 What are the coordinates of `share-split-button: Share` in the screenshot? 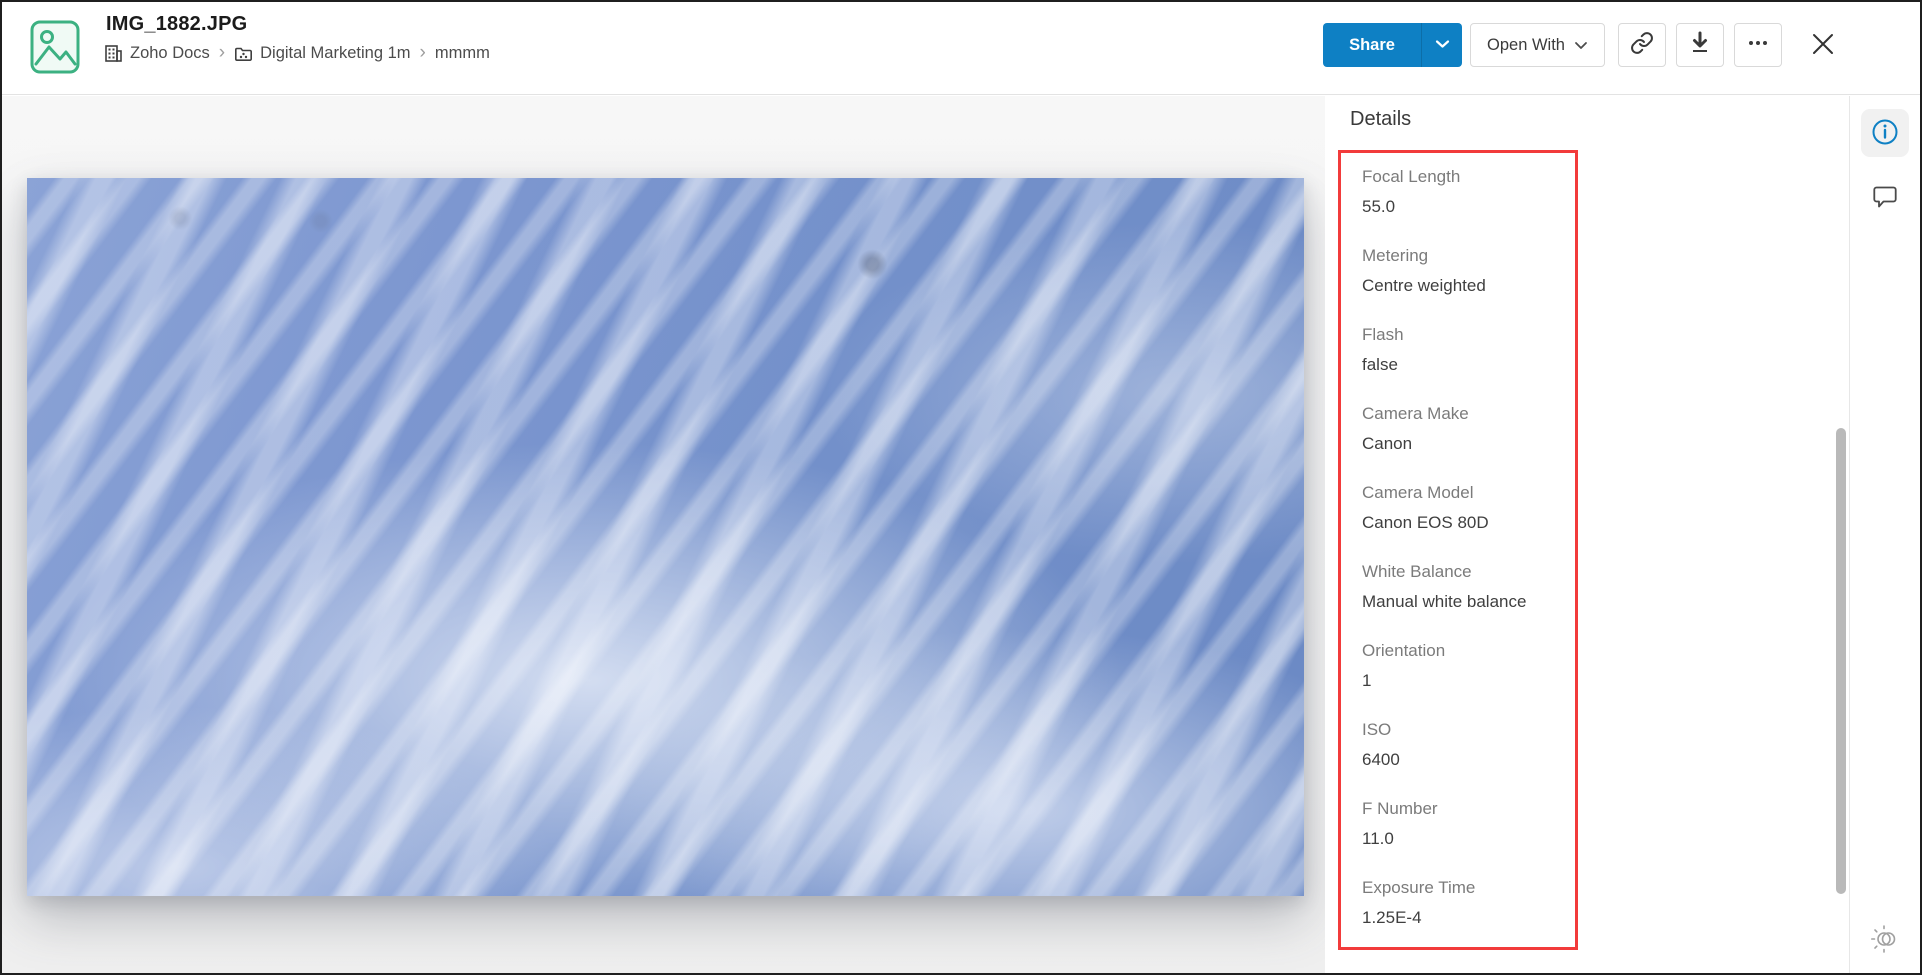 It's located at (1392, 45).